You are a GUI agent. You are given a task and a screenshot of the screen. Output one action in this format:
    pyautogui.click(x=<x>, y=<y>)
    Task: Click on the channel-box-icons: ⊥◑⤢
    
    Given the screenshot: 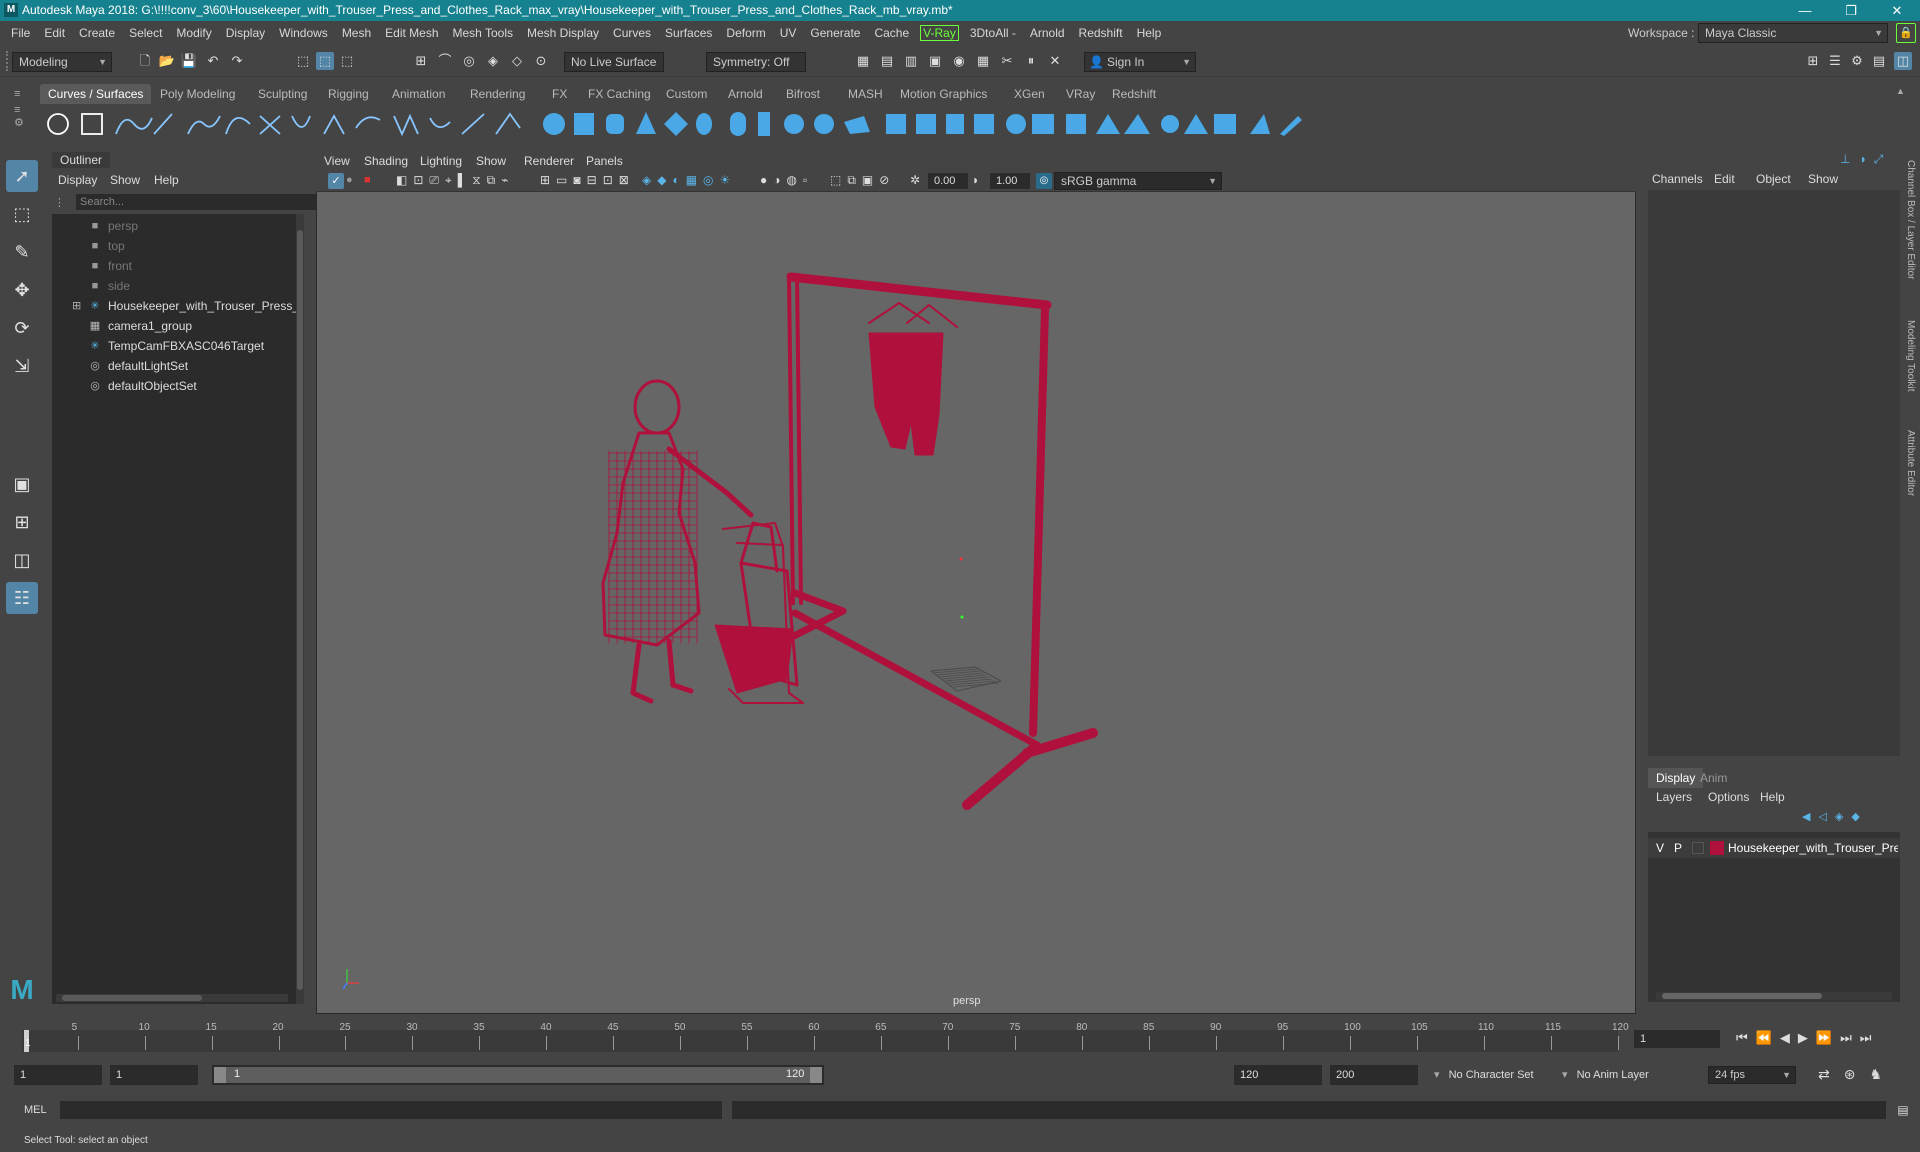 What is the action you would take?
    pyautogui.click(x=1865, y=159)
    